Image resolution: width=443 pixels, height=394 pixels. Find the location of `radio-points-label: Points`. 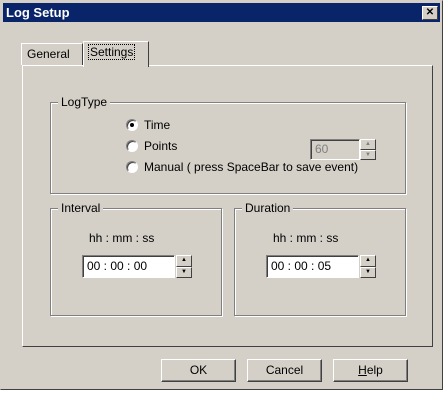

radio-points-label: Points is located at coordinates (161, 146).